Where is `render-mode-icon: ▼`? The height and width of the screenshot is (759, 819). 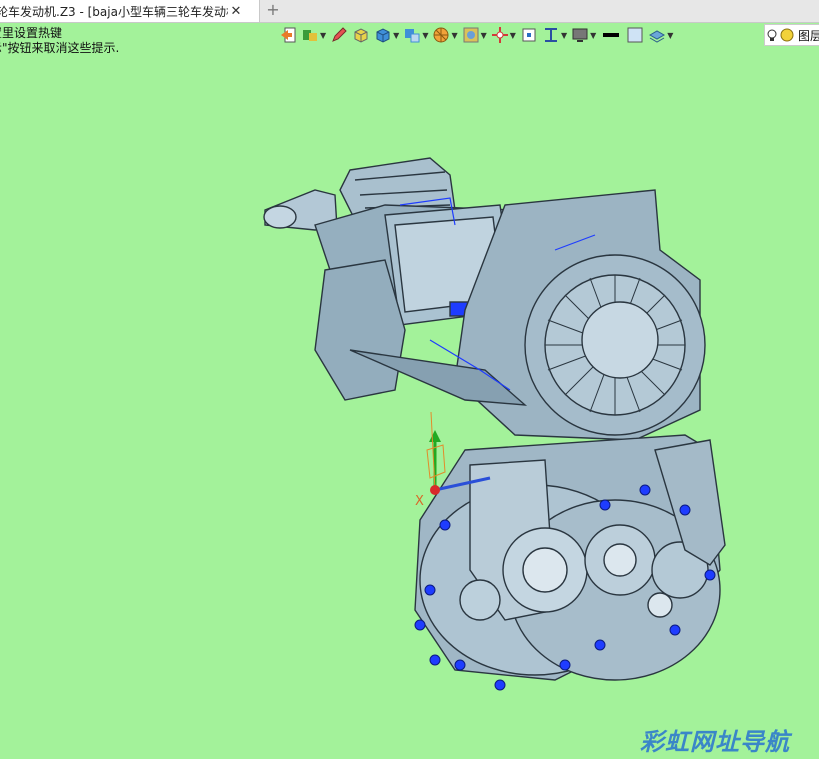
render-mode-icon: ▼ is located at coordinates (415, 35).